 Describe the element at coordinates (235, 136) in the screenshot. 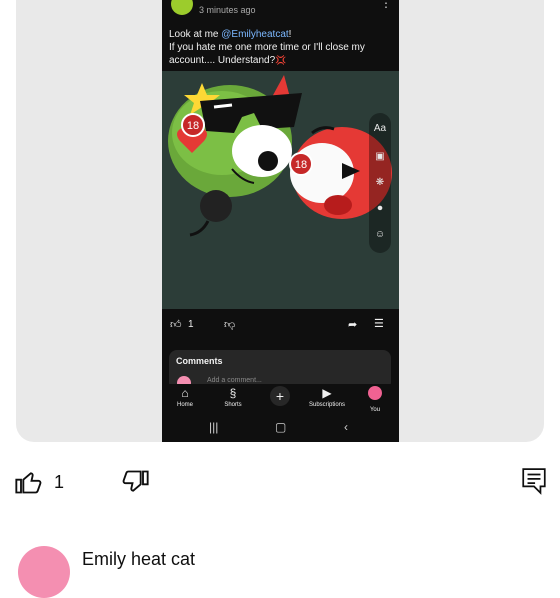

I see `green-character-sticker` at that location.